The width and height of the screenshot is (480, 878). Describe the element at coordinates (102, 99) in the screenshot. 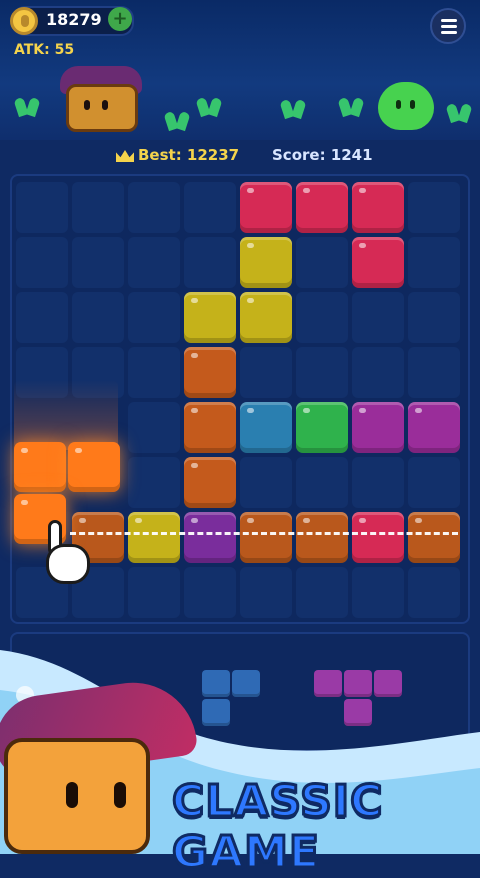

I see `player-character` at that location.